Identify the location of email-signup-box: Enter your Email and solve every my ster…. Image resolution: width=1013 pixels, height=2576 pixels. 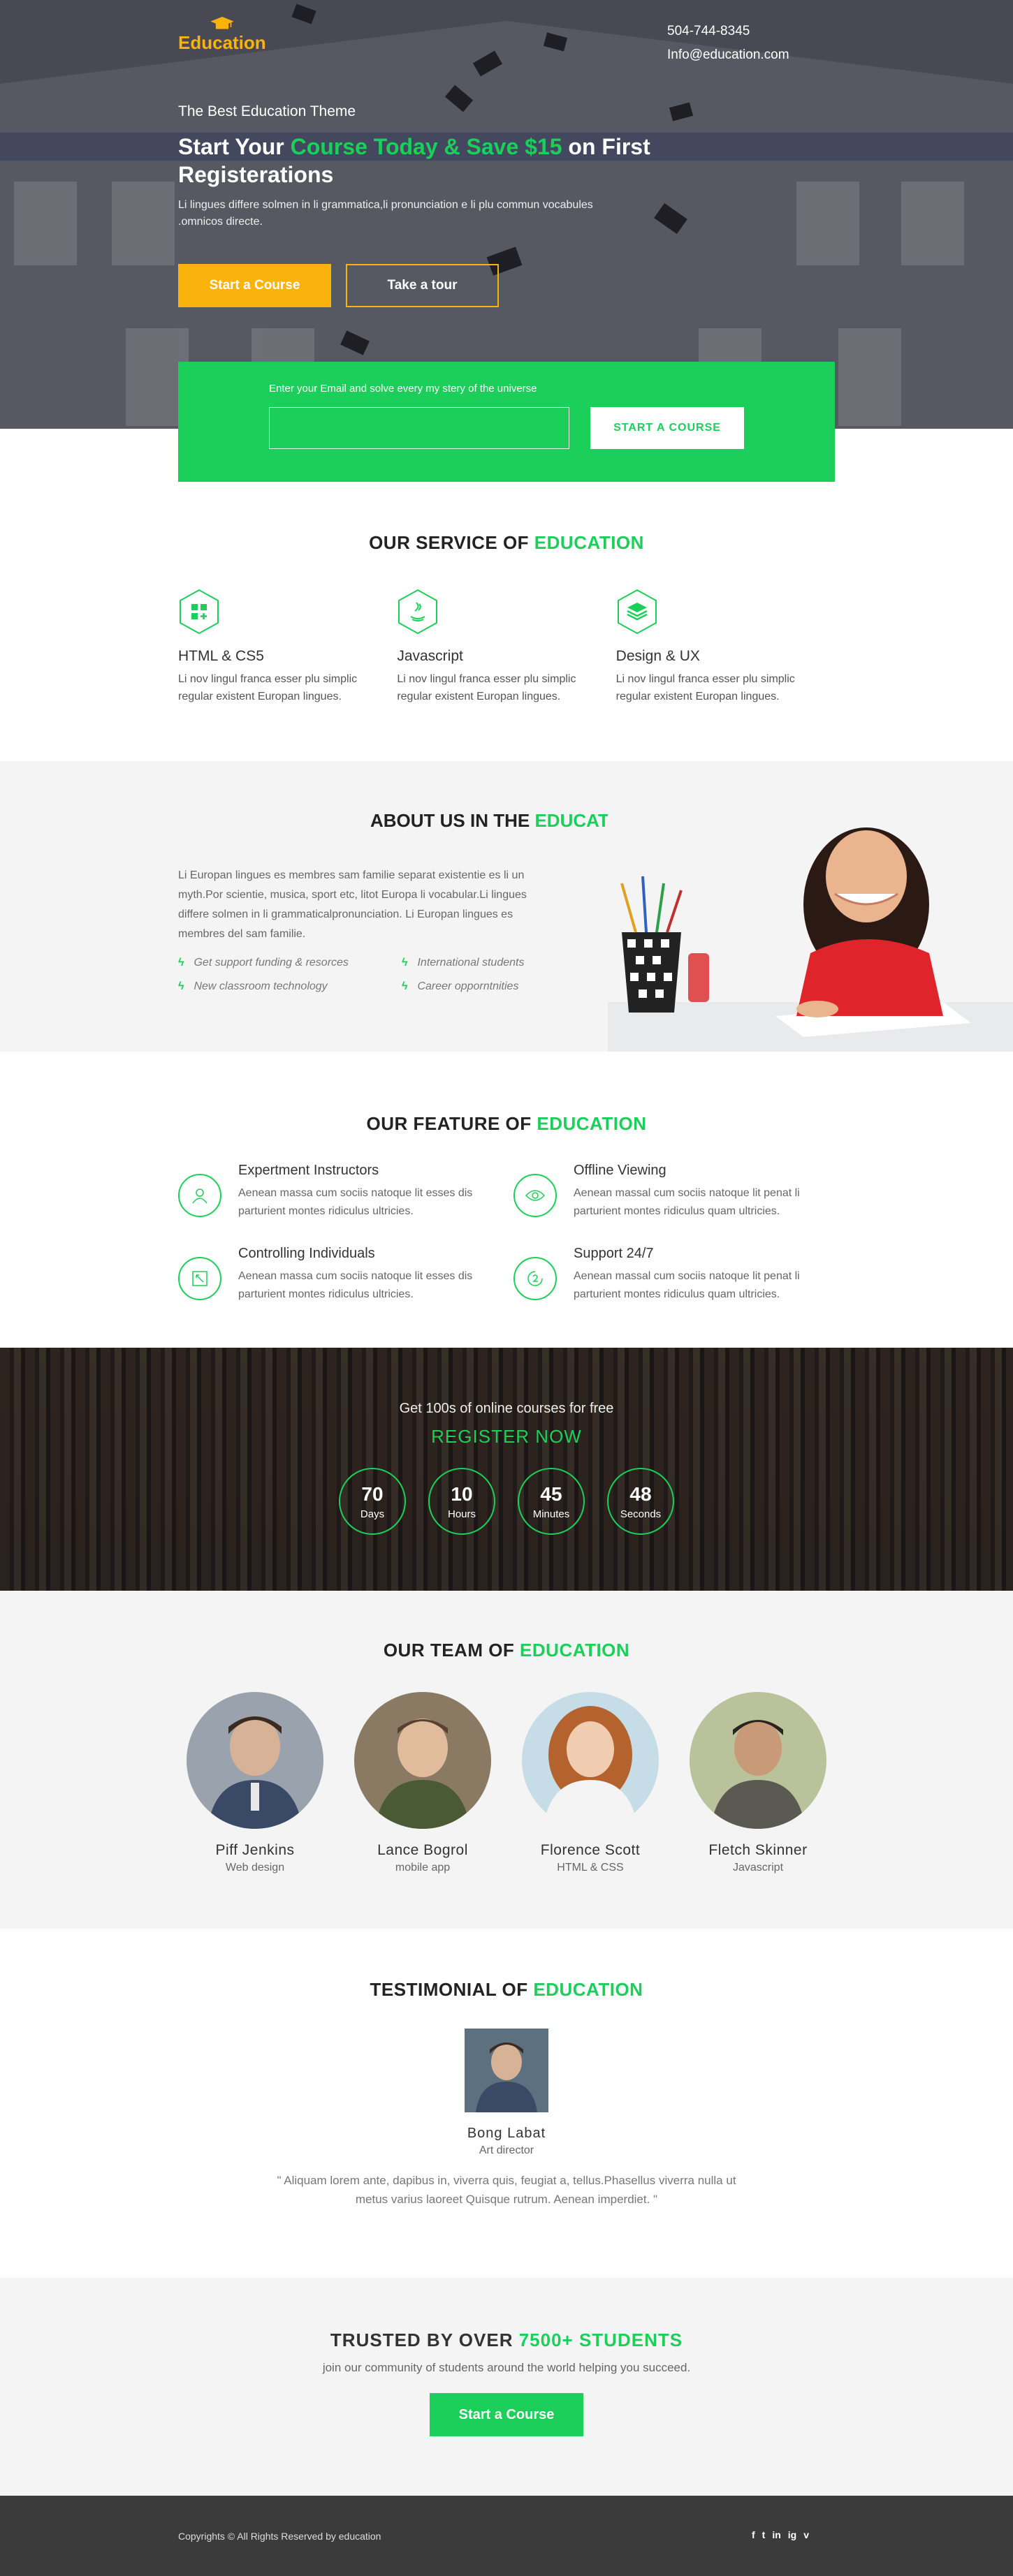
(506, 422).